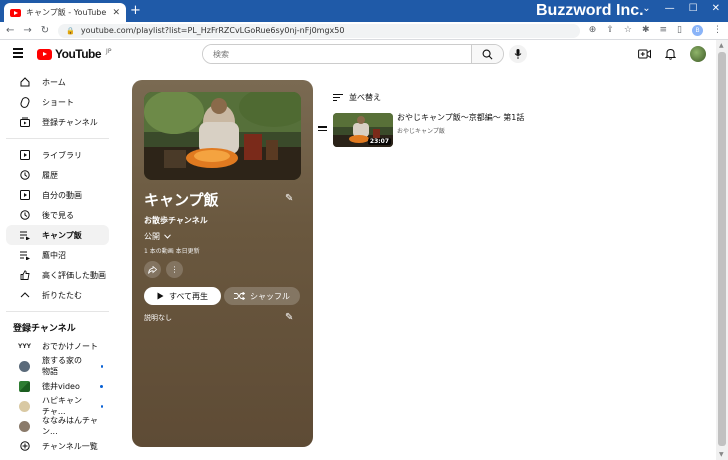 This screenshot has width=728, height=460. I want to click on share-button, so click(152, 269).